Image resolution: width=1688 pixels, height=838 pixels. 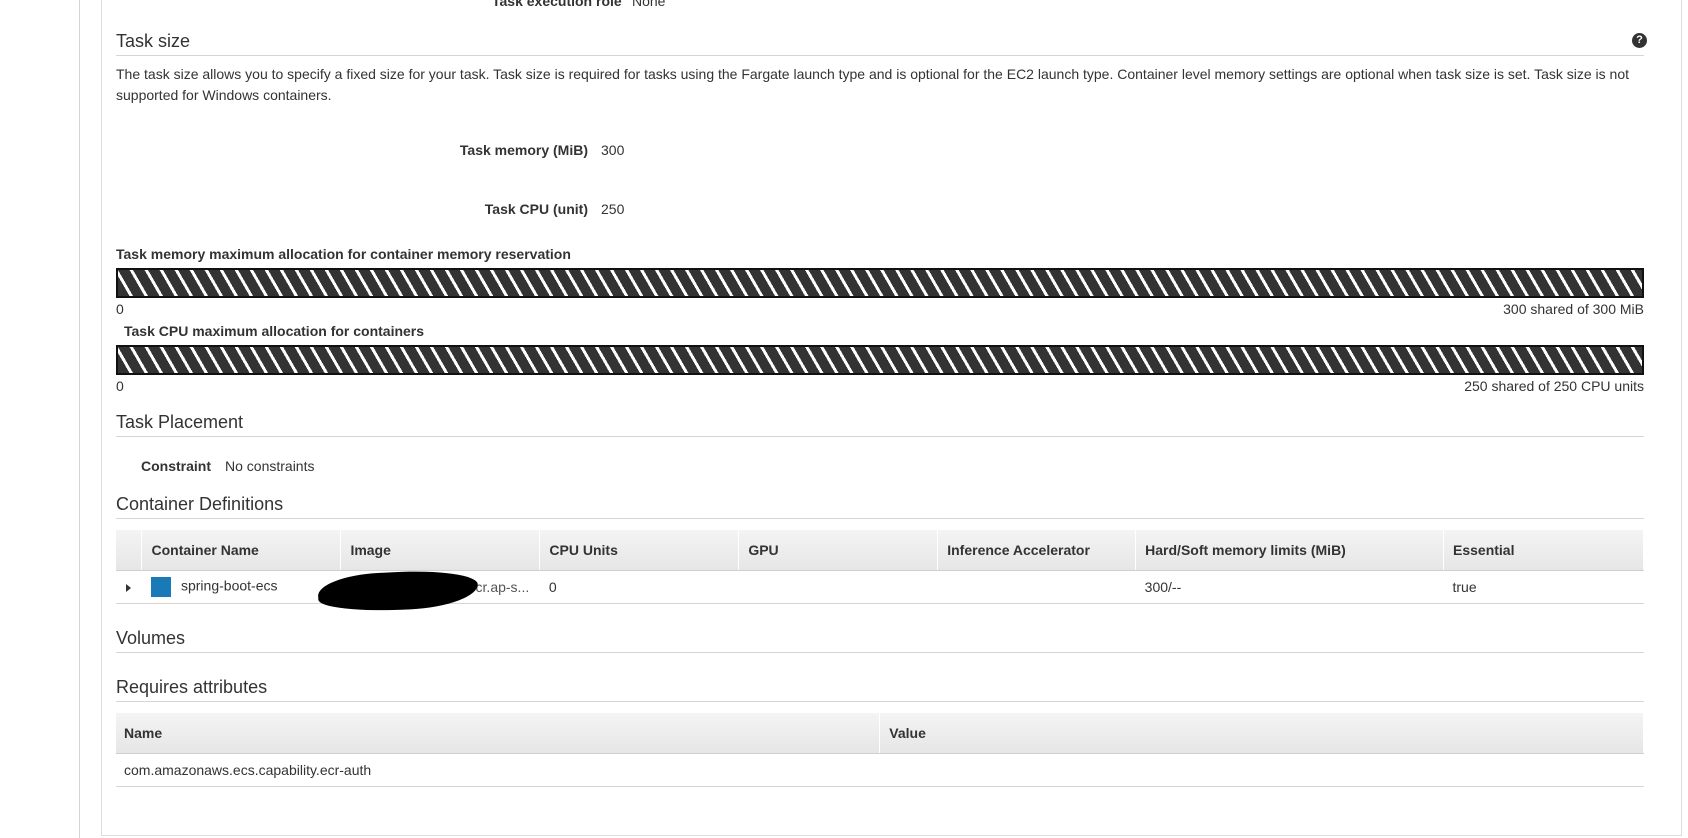 I want to click on cpu-allocation-fill, so click(x=880, y=360).